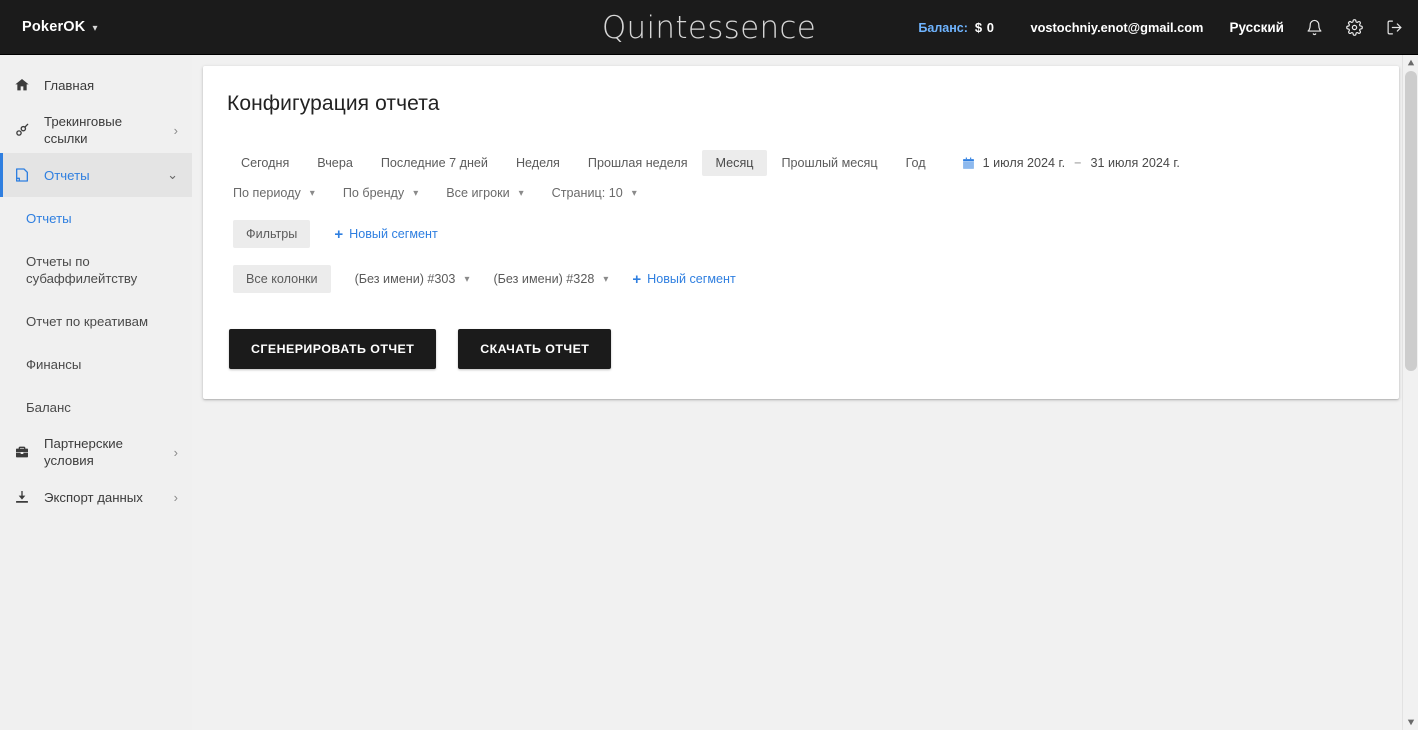 The image size is (1418, 730). I want to click on brand-selector: PokerOK ▾, so click(60, 27).